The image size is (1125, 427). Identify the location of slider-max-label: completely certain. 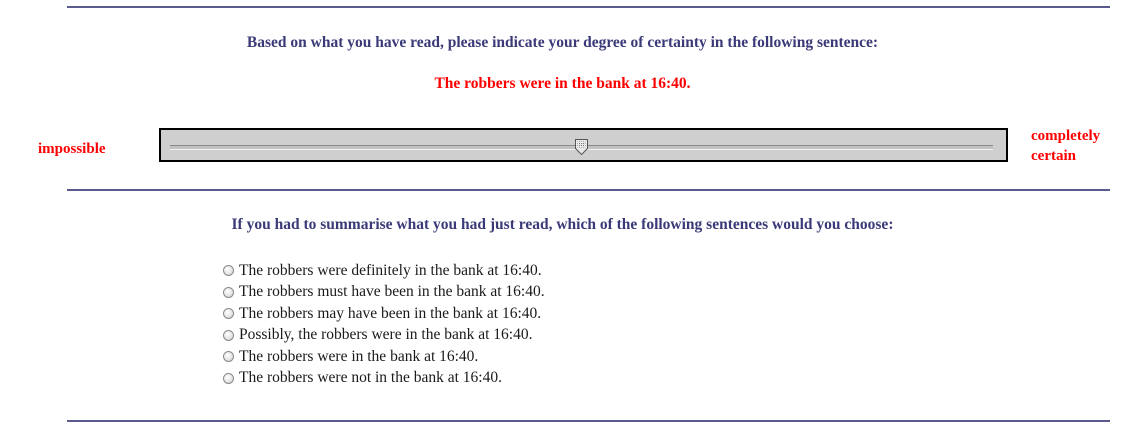
(1065, 146).